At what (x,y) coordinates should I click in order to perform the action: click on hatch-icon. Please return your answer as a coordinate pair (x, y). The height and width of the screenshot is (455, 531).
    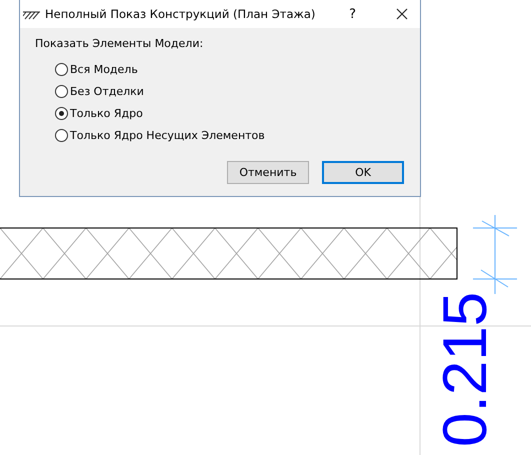
    Looking at the image, I should click on (31, 14).